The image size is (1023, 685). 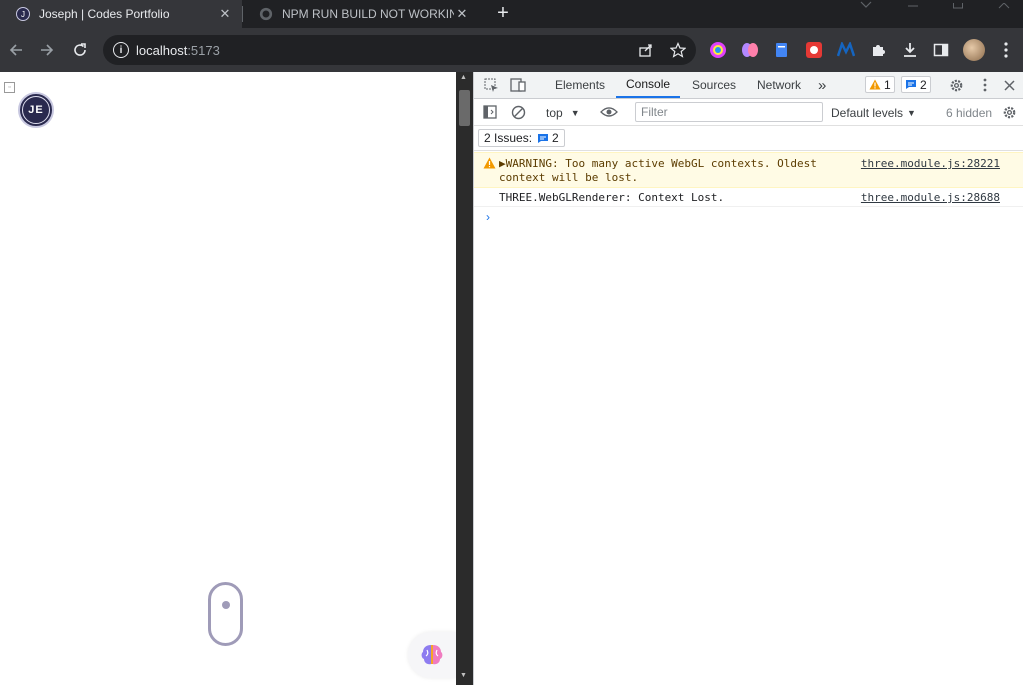 What do you see at coordinates (266, 14) in the screenshot?
I see `github-favicon-icon` at bounding box center [266, 14].